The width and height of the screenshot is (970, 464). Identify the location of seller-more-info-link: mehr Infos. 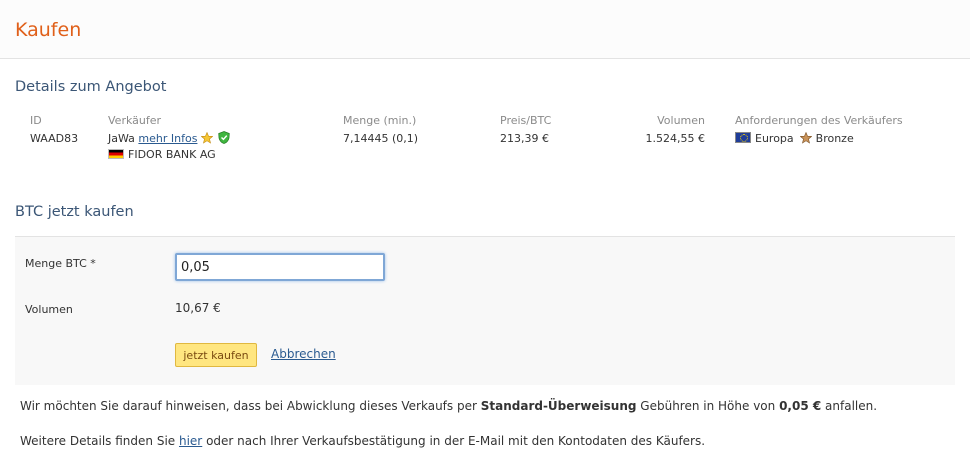
(167, 138).